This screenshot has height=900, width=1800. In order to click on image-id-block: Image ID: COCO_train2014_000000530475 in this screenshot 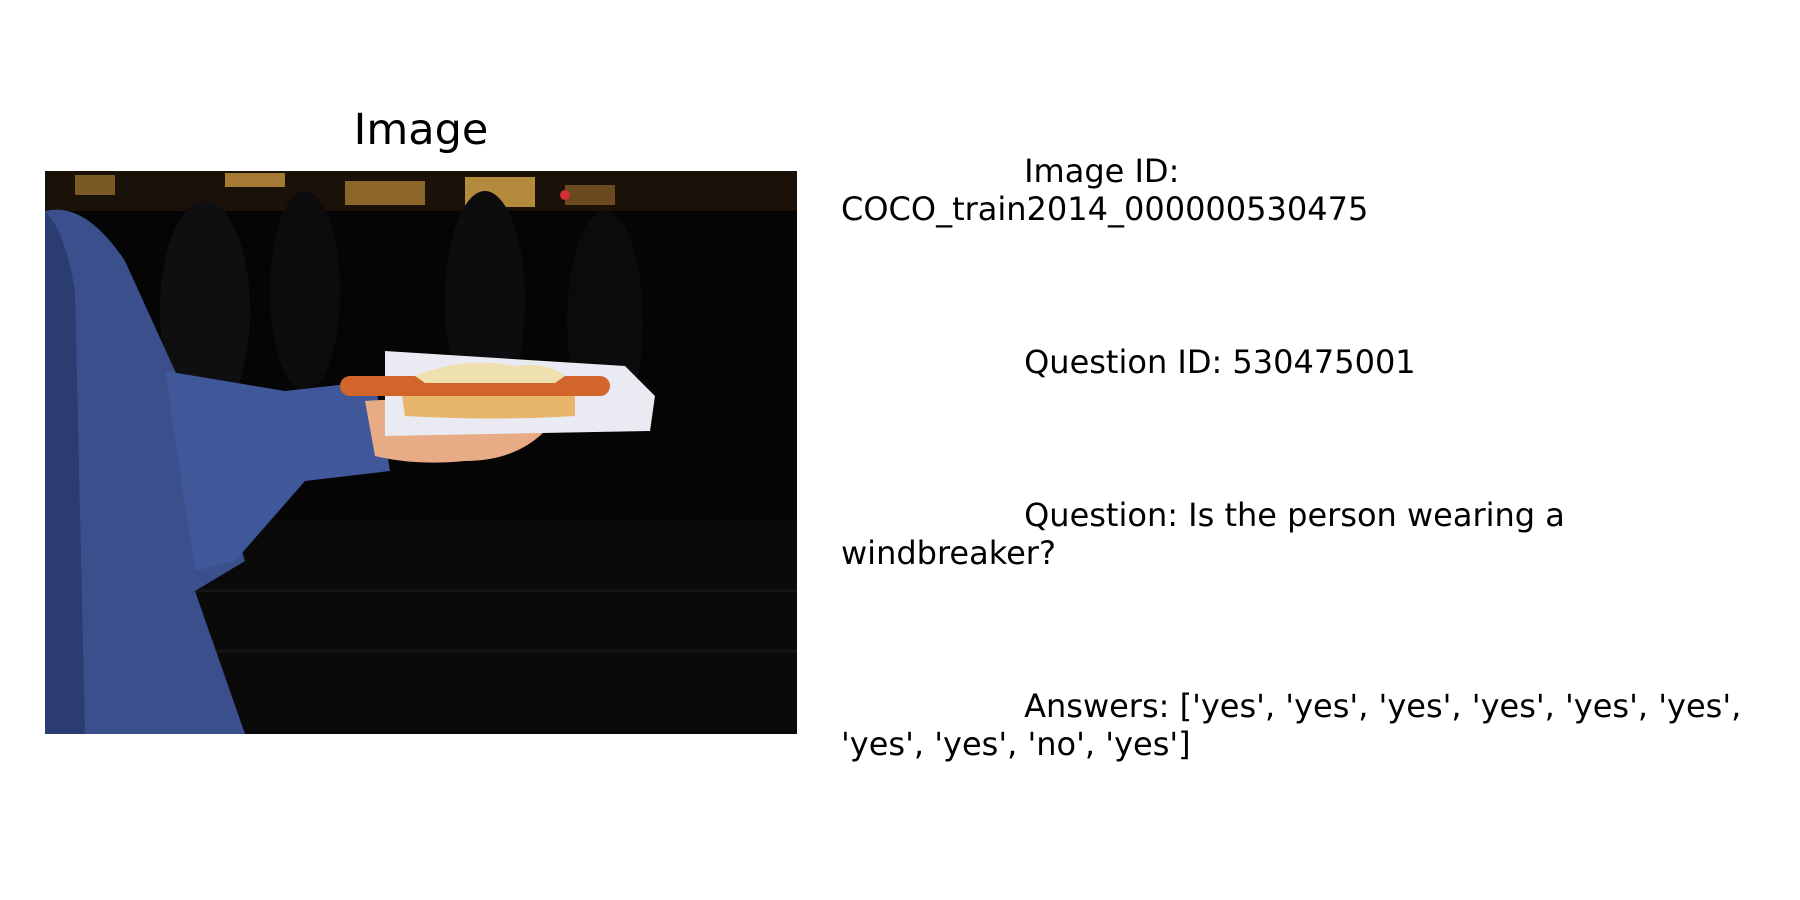, I will do `click(1311, 190)`.